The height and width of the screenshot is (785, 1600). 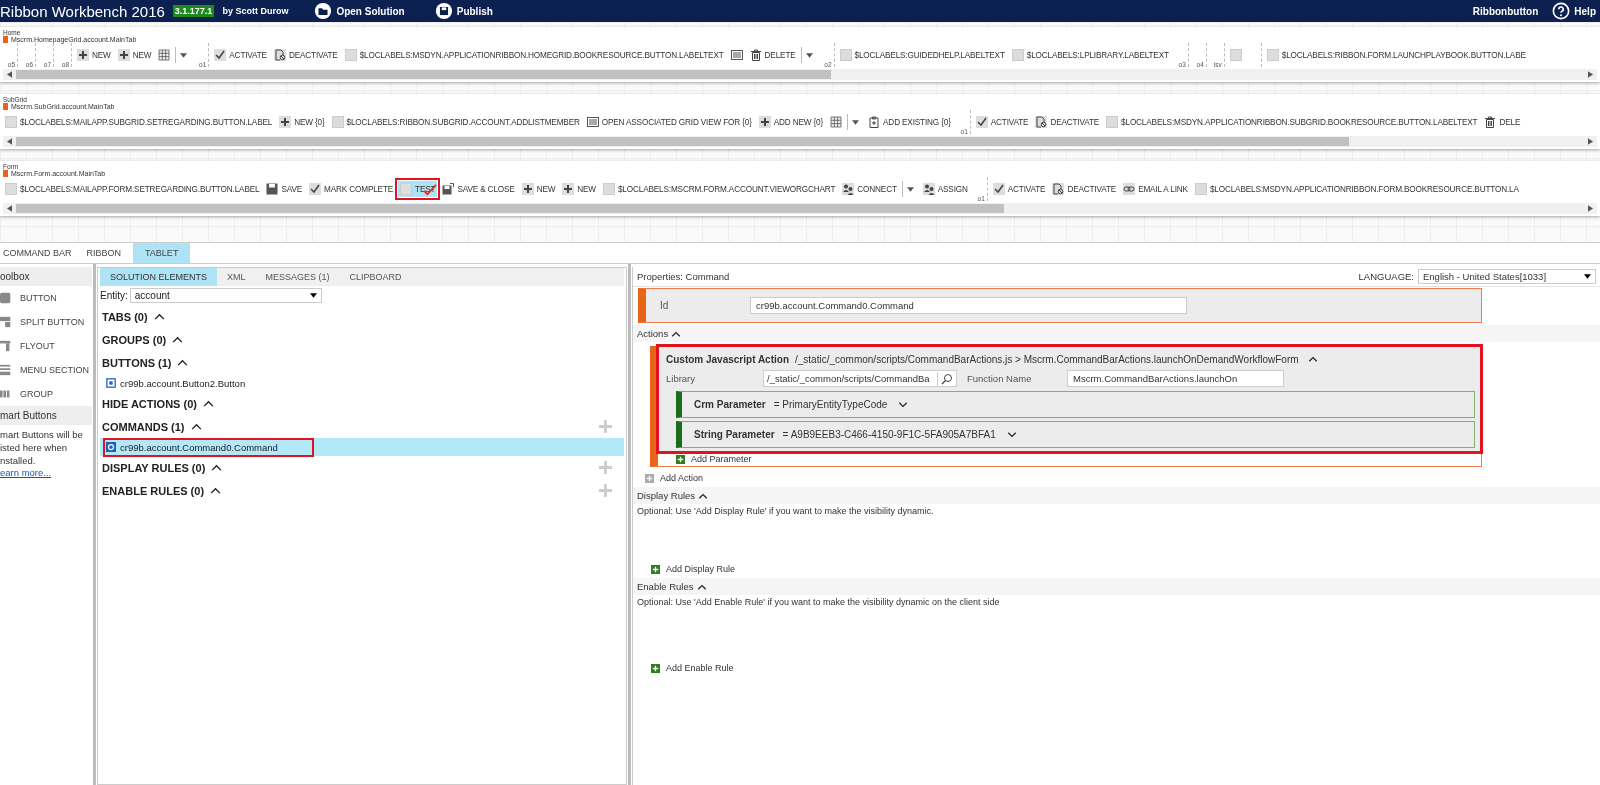 I want to click on toolbox-item: MENU SECTION, so click(x=46, y=370).